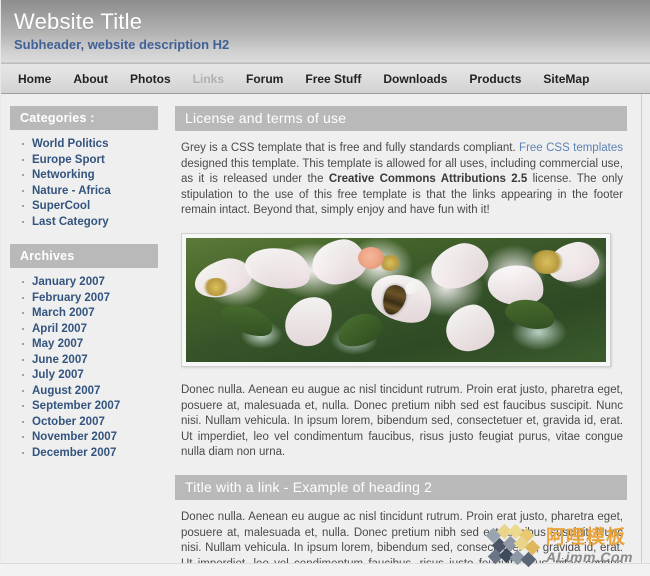  What do you see at coordinates (208, 78) in the screenshot?
I see `nav-item-links: Links` at bounding box center [208, 78].